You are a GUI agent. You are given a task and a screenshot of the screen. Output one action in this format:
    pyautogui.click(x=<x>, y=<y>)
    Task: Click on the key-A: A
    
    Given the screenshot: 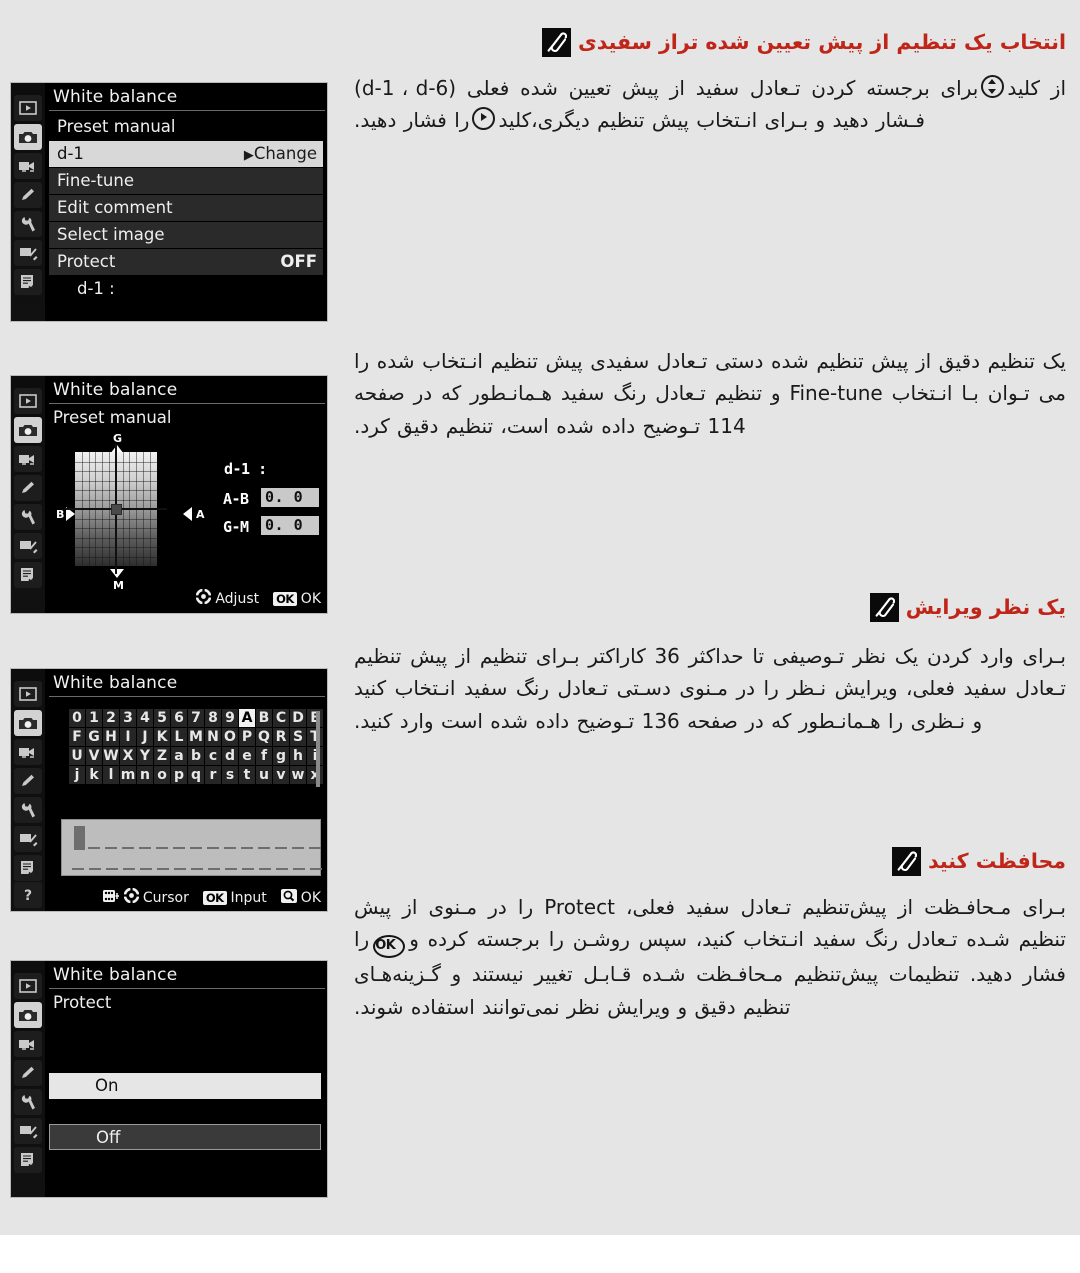 What is the action you would take?
    pyautogui.click(x=247, y=718)
    